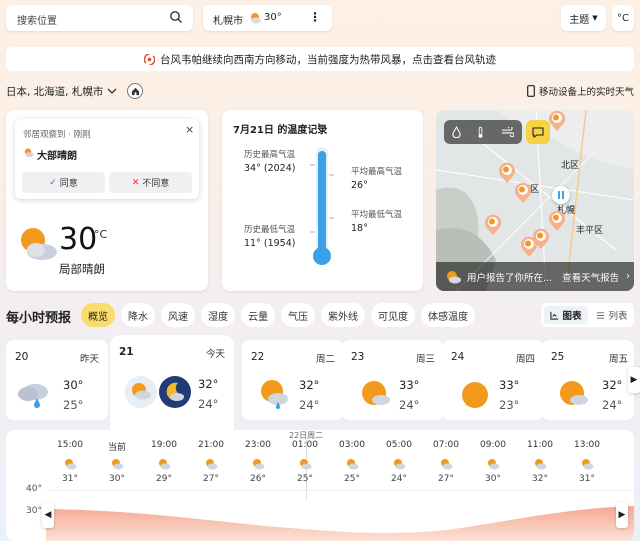 The width and height of the screenshot is (640, 541). Describe the element at coordinates (63, 182) in the screenshot. I see `agree-button: ✓ 同意` at that location.